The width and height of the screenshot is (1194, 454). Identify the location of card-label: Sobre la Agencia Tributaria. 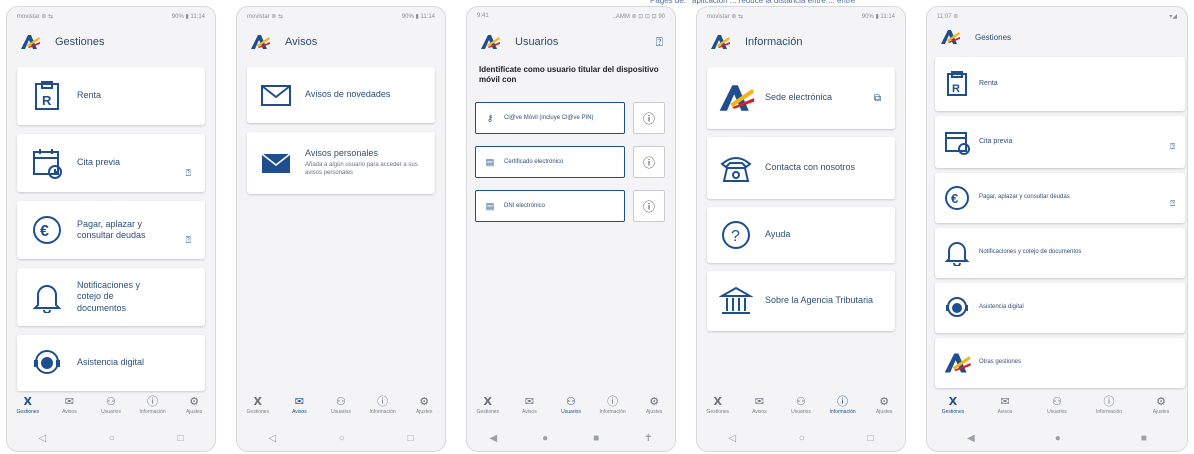
(819, 300).